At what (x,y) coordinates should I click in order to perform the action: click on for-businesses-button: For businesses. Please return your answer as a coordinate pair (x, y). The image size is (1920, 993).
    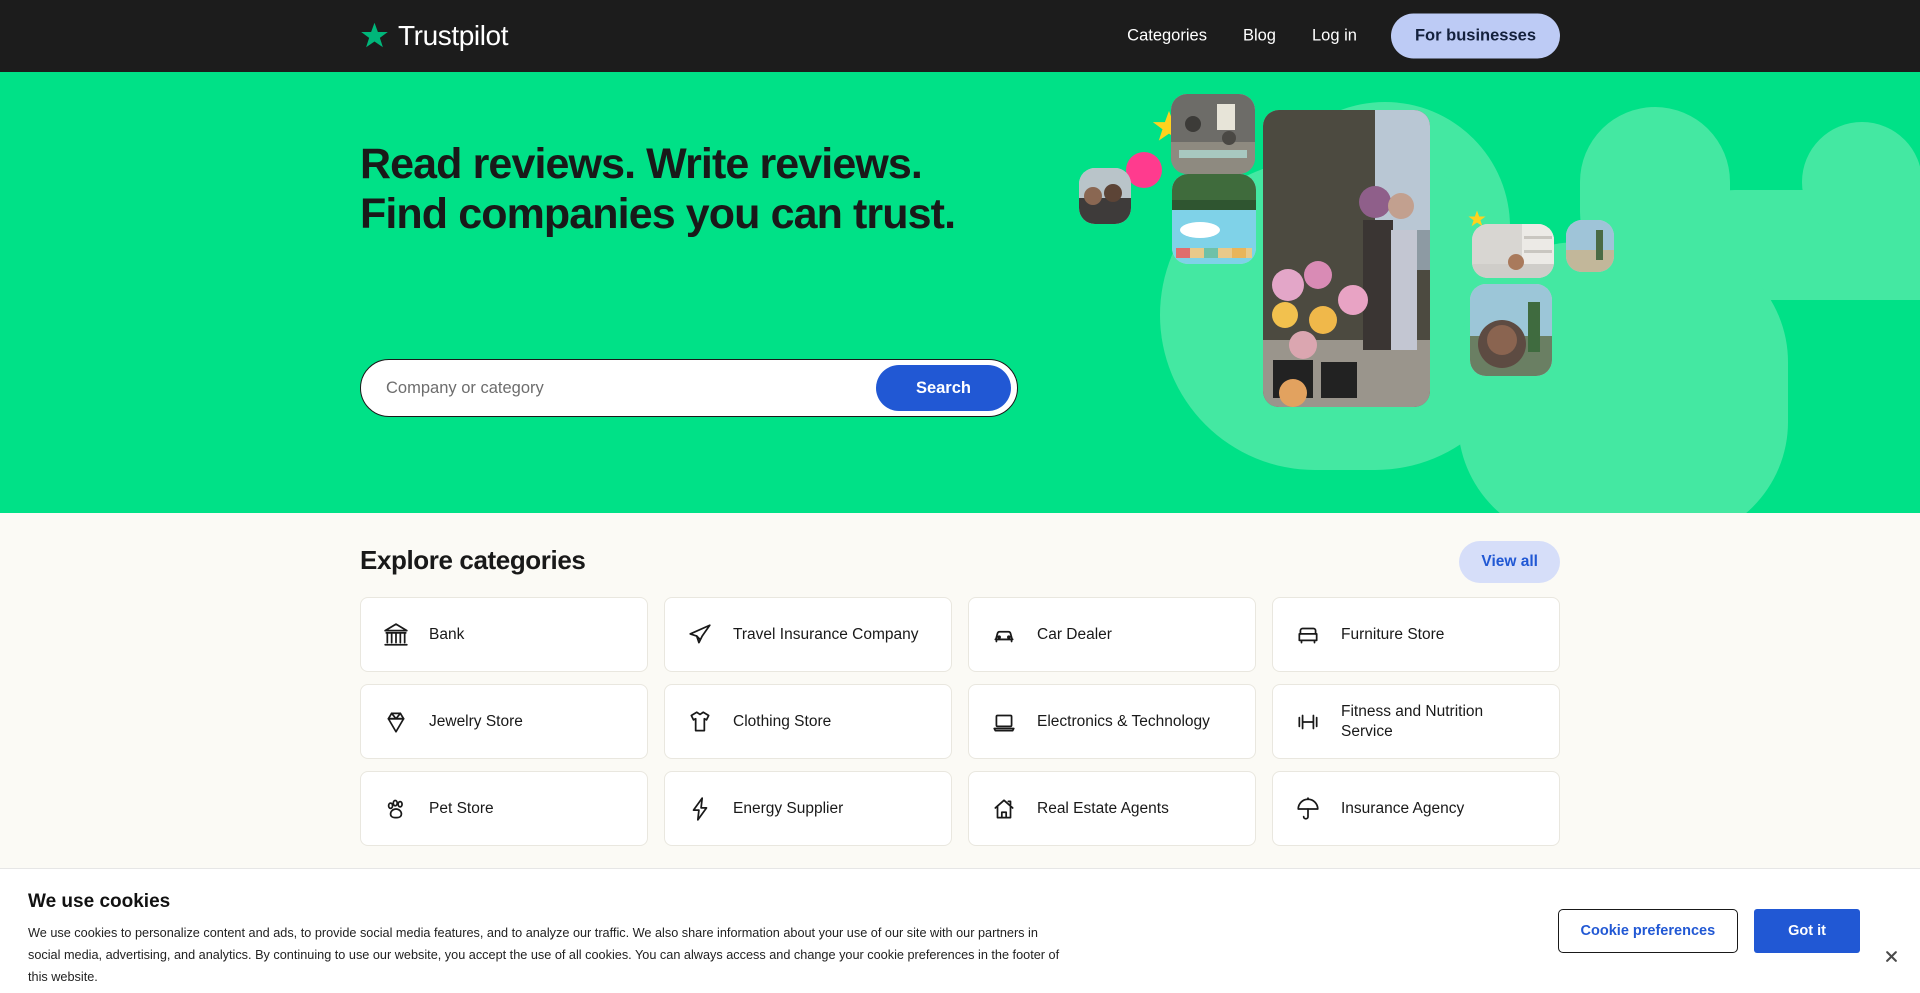
    Looking at the image, I should click on (1475, 36).